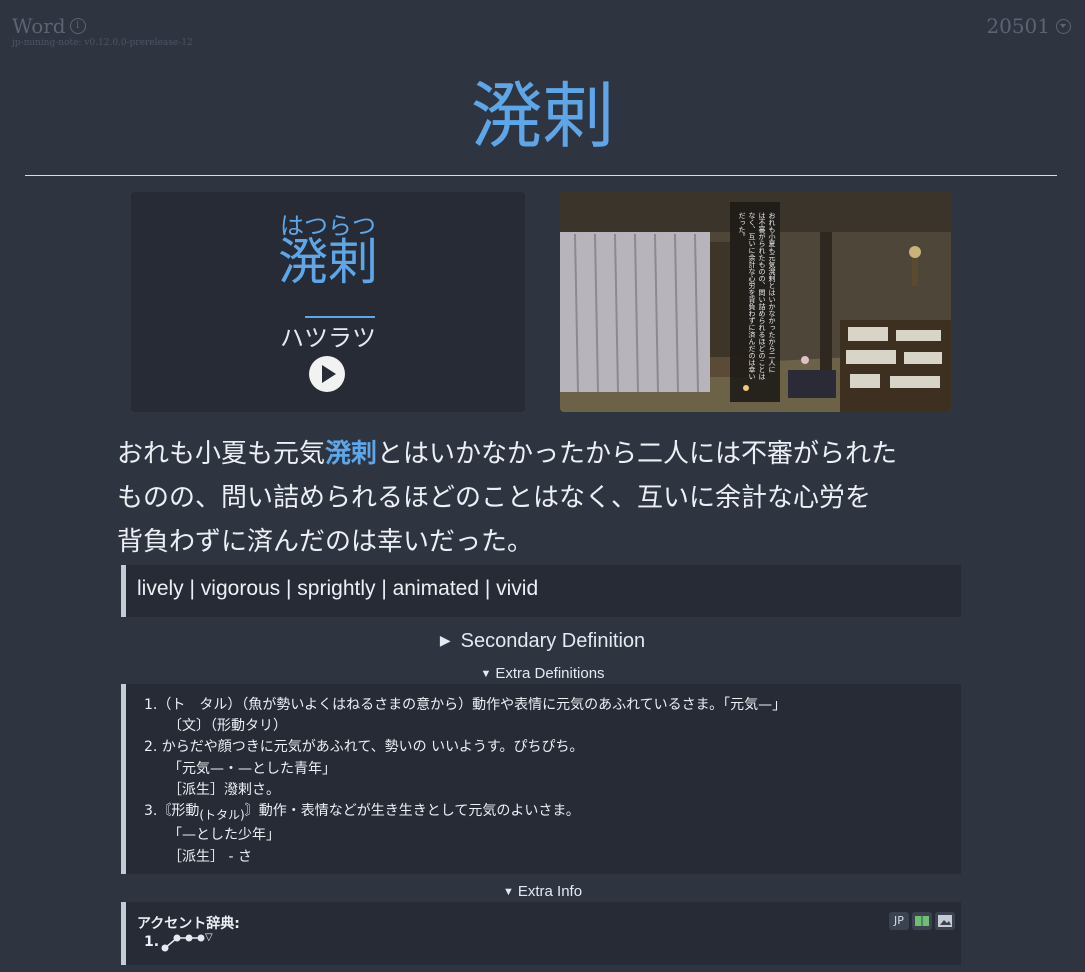 This screenshot has height=972, width=1085. What do you see at coordinates (328, 338) in the screenshot?
I see `reading-katakana: ハツラツ` at bounding box center [328, 338].